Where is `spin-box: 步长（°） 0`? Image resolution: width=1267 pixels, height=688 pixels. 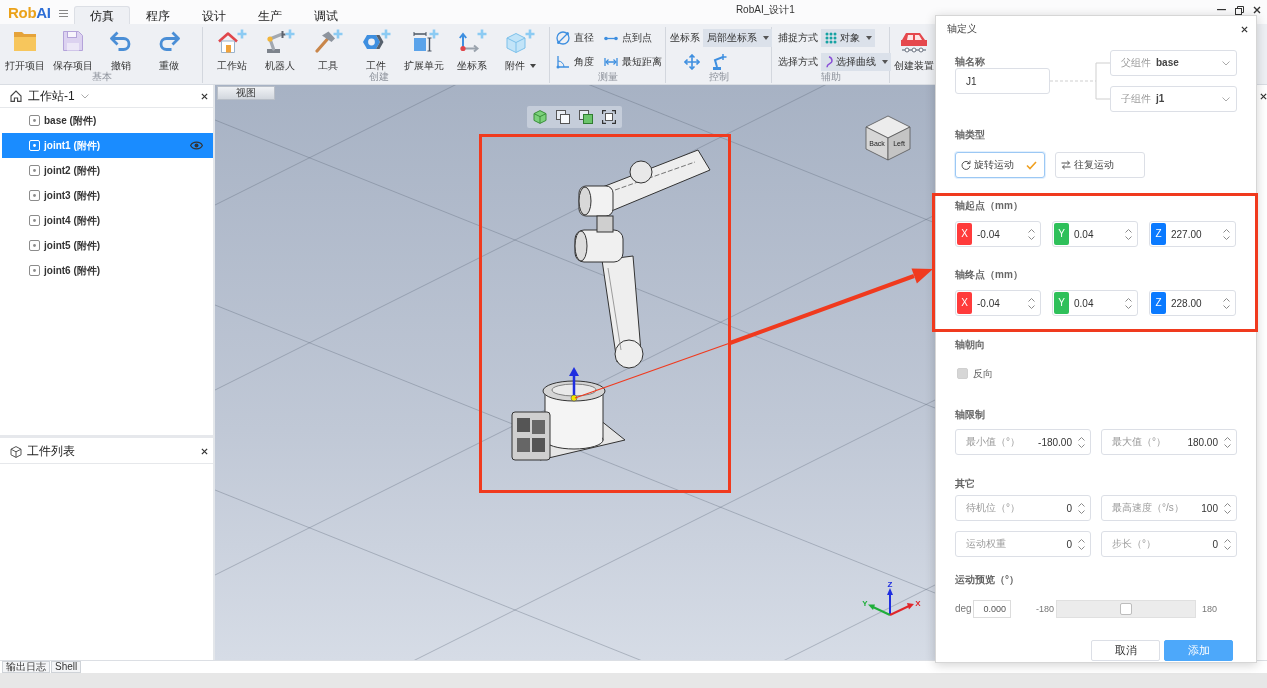
spin-box: 步长（°） 0 is located at coordinates (1169, 544).